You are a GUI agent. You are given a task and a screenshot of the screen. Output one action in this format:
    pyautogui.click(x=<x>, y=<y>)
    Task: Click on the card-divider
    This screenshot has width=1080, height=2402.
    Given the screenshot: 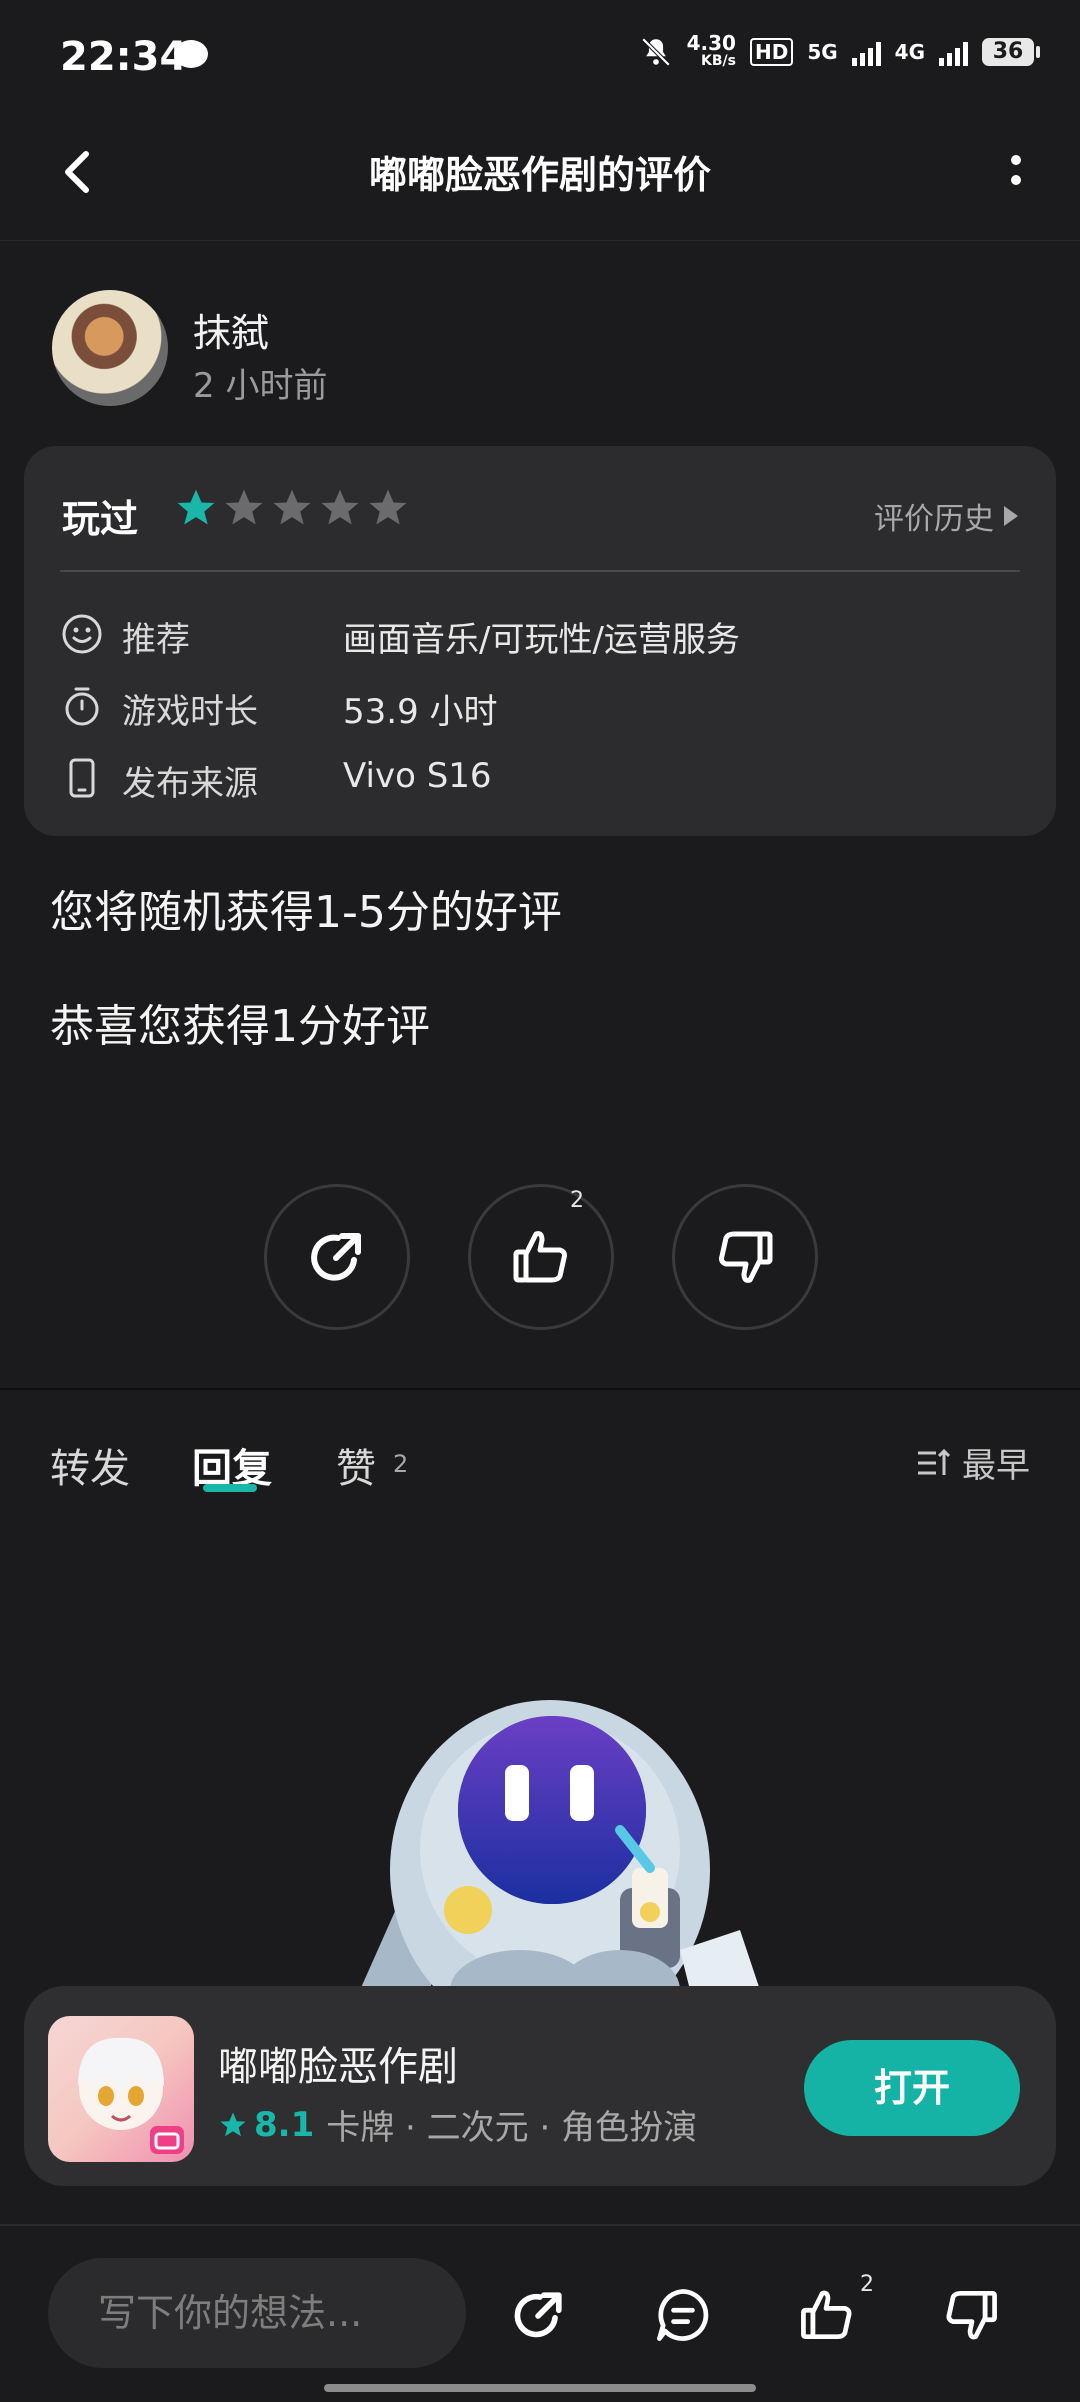 What is the action you would take?
    pyautogui.click(x=540, y=571)
    